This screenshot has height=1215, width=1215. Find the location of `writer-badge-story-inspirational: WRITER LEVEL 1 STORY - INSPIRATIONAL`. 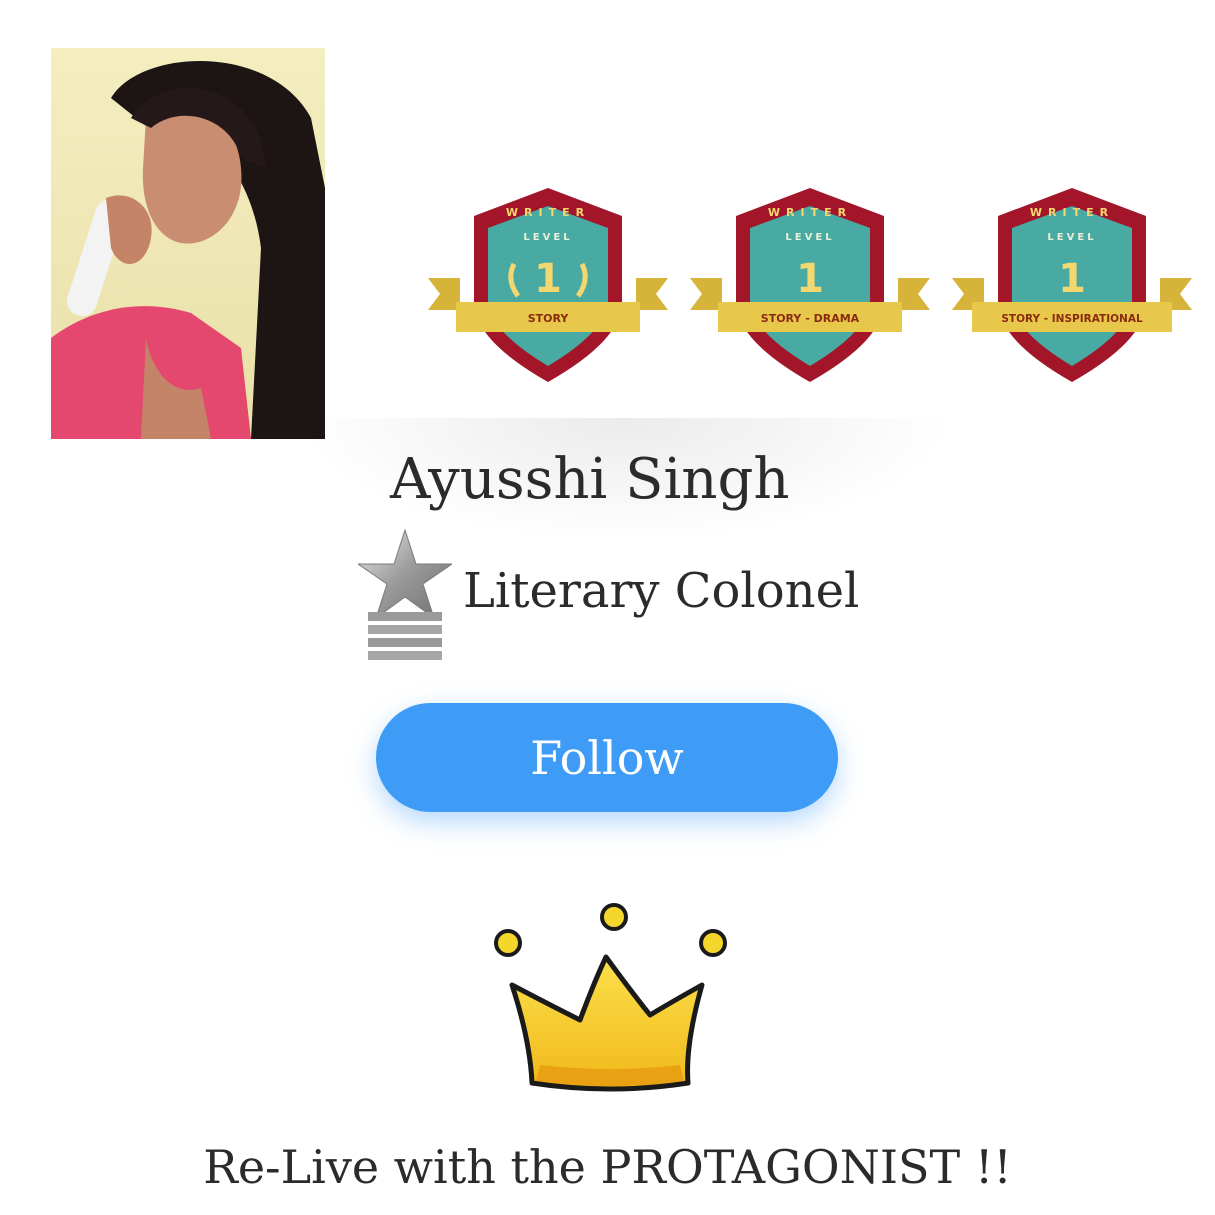

writer-badge-story-inspirational: WRITER LEVEL 1 STORY - INSPIRATIONAL is located at coordinates (1072, 285).